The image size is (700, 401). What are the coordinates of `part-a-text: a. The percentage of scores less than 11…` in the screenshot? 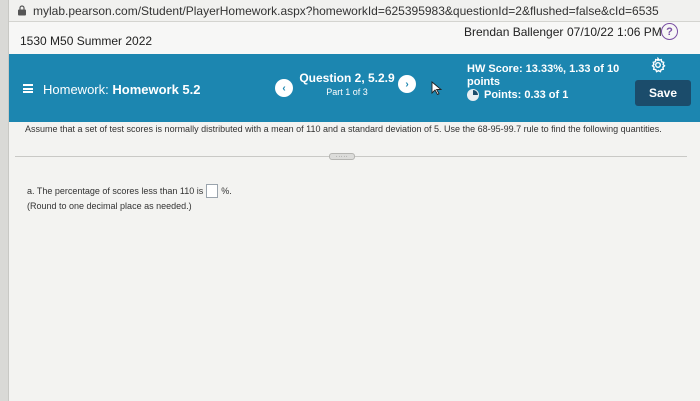 It's located at (115, 191).